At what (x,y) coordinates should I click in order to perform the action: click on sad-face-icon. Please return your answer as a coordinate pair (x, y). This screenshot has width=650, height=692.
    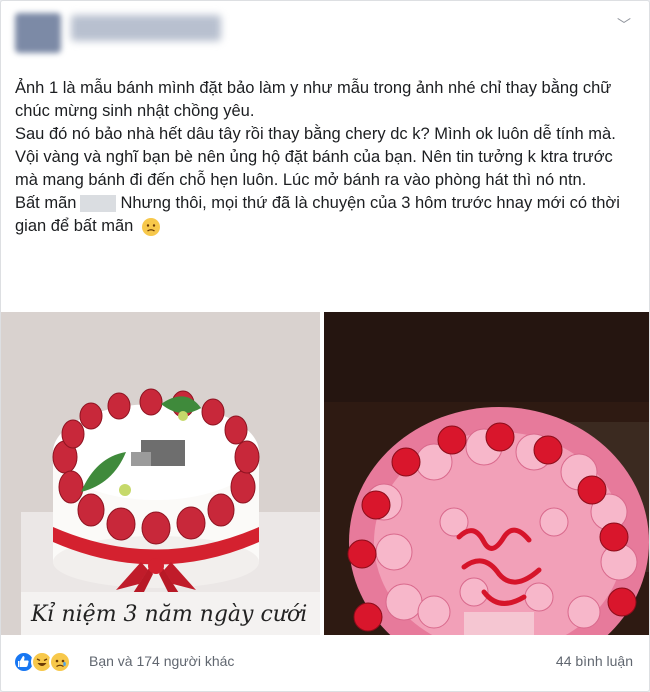
    Looking at the image, I should click on (150, 226).